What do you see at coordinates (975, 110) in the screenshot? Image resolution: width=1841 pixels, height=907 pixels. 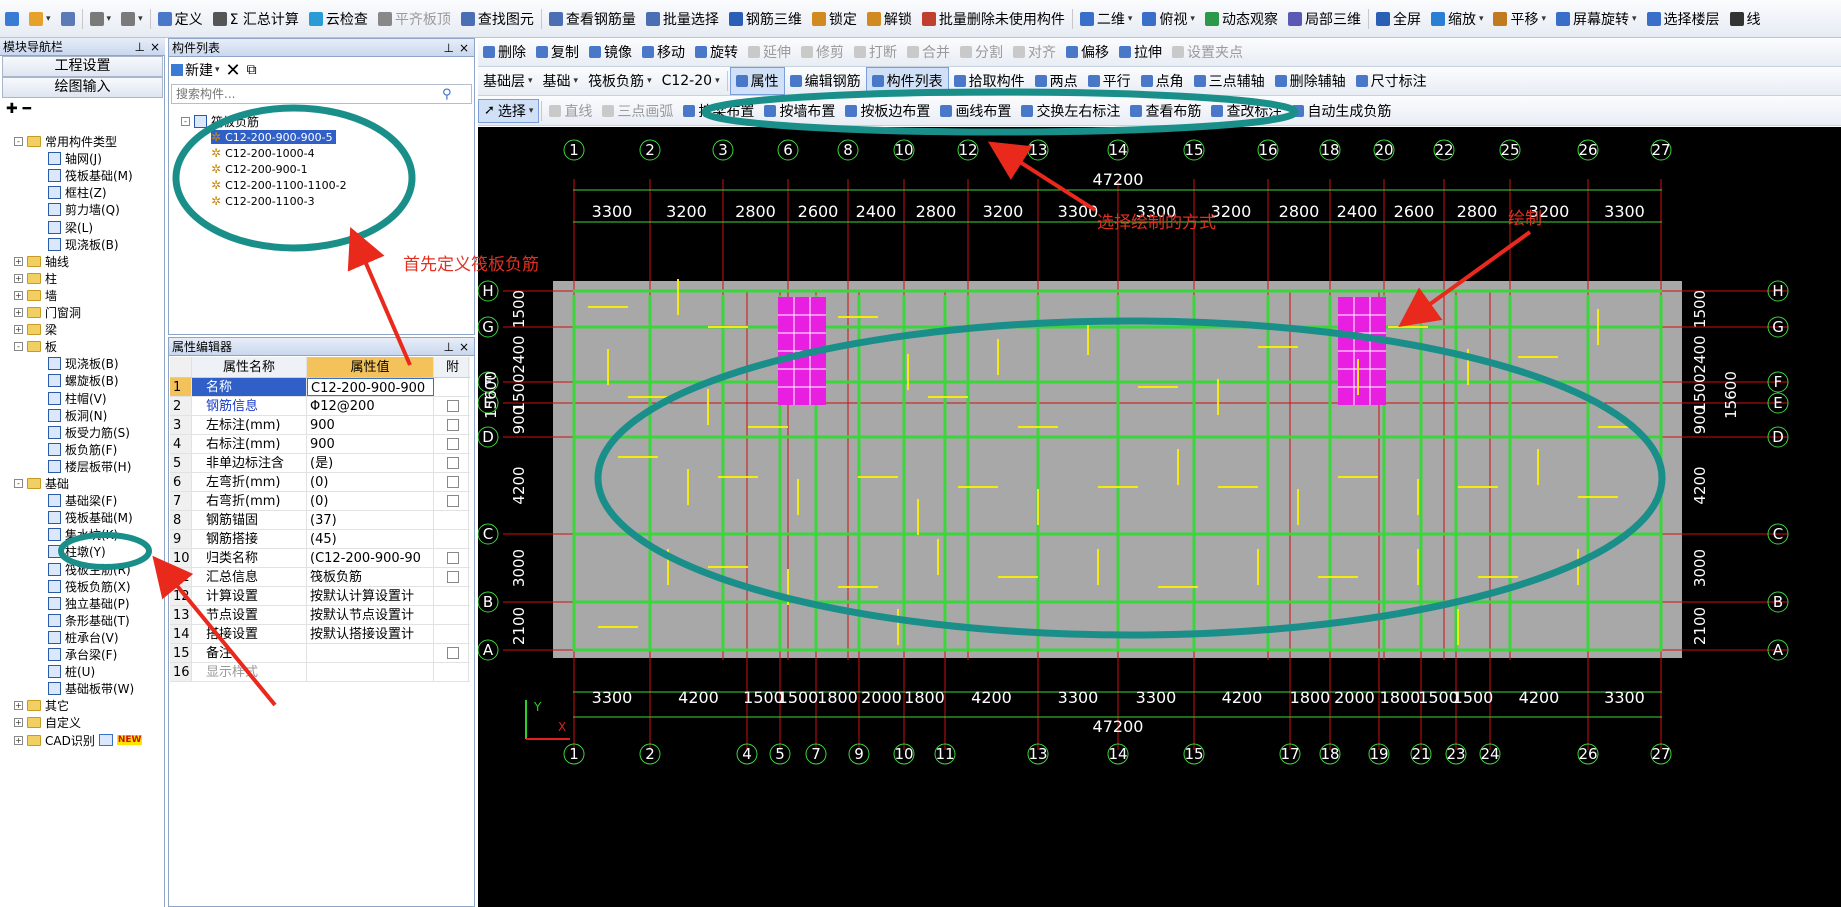 I see `draw-tool-6-button: 画线布置` at bounding box center [975, 110].